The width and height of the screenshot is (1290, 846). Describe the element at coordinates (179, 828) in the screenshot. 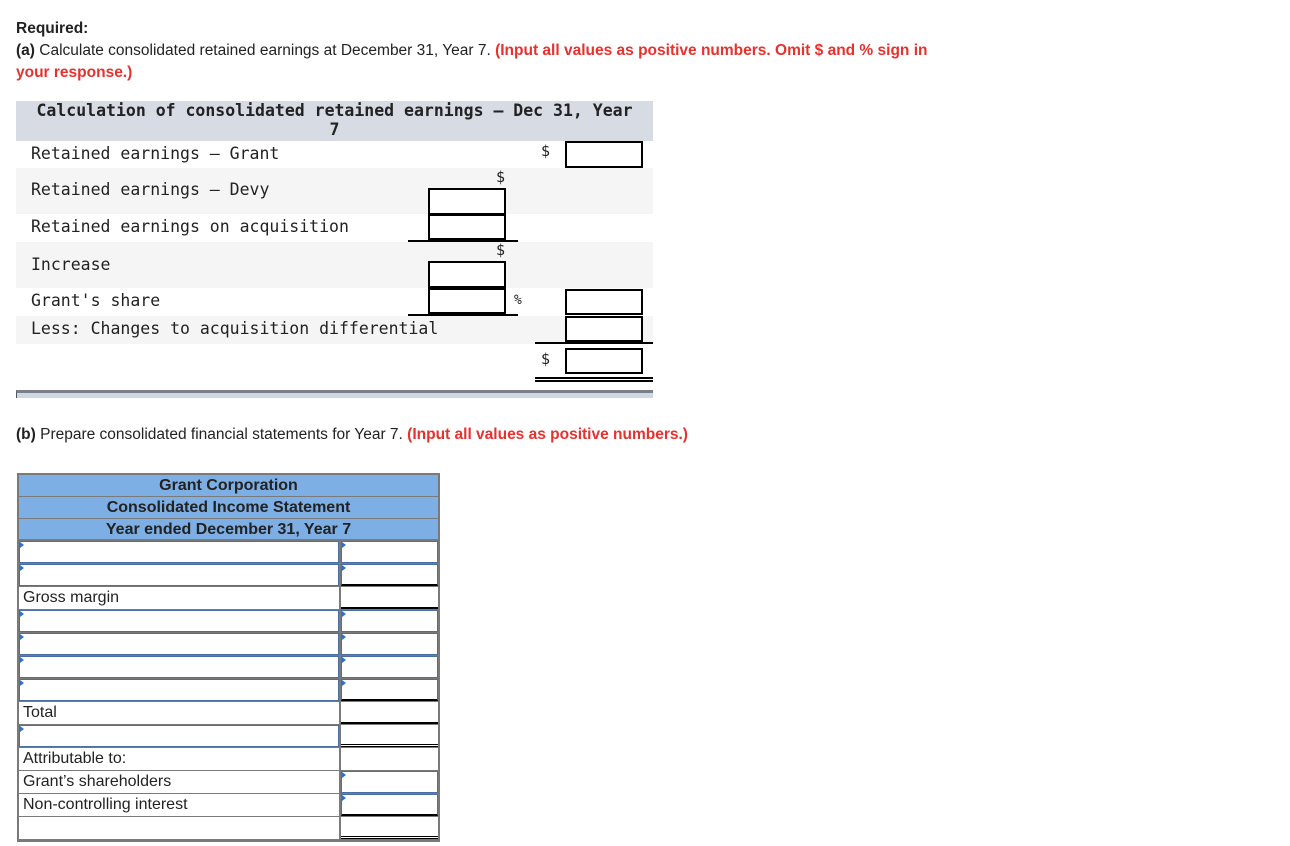

I see `row-label` at that location.